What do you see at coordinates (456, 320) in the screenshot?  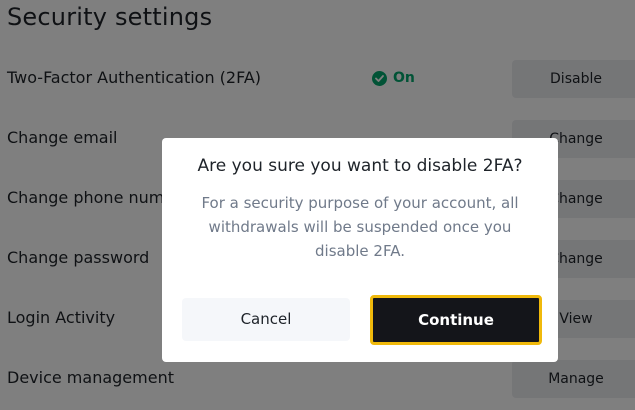 I see `continue-button: Continue` at bounding box center [456, 320].